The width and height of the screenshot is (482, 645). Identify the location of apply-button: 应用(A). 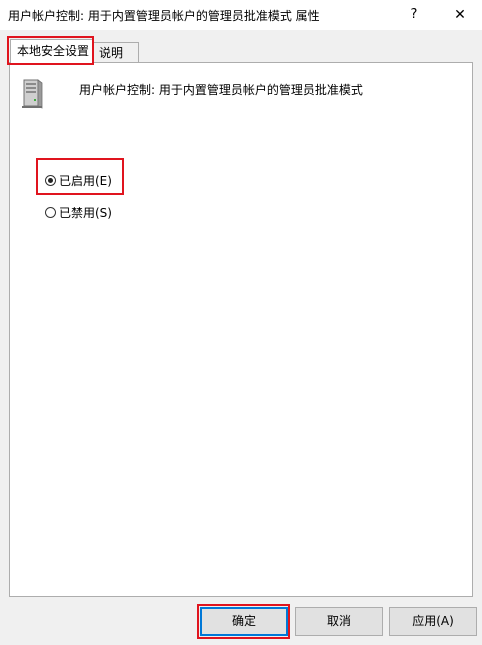
(433, 621).